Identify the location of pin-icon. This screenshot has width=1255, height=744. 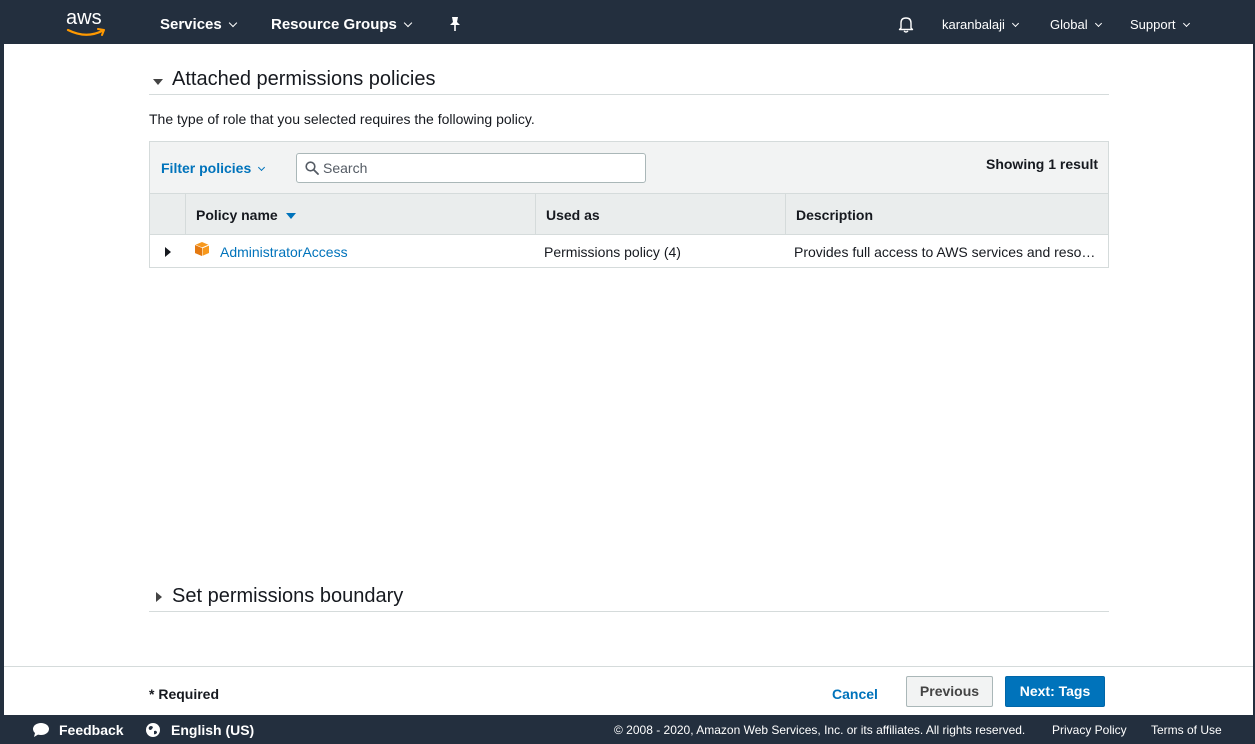
(455, 24).